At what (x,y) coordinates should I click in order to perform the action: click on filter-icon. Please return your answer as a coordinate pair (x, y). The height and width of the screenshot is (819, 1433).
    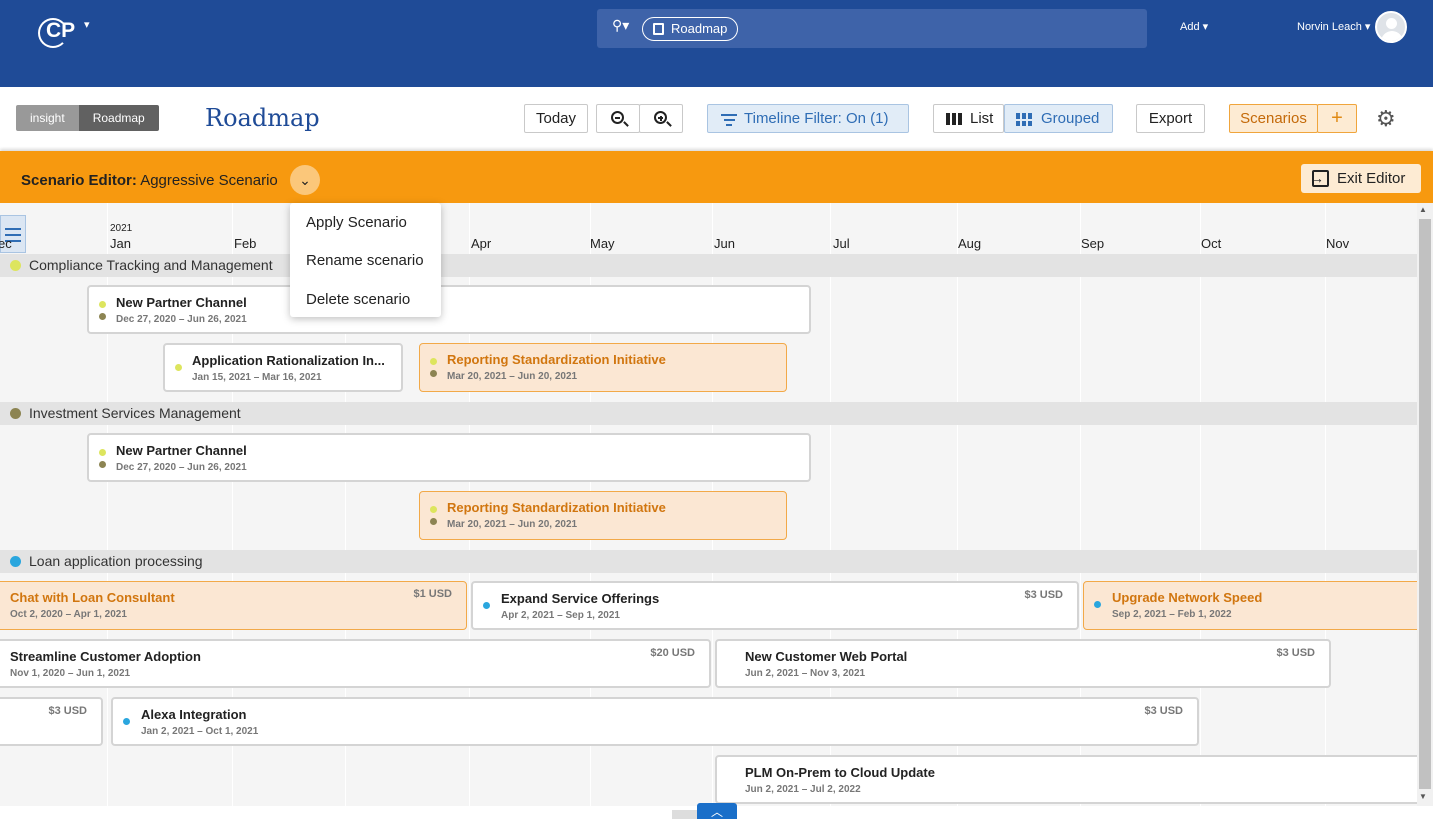
    Looking at the image, I should click on (729, 121).